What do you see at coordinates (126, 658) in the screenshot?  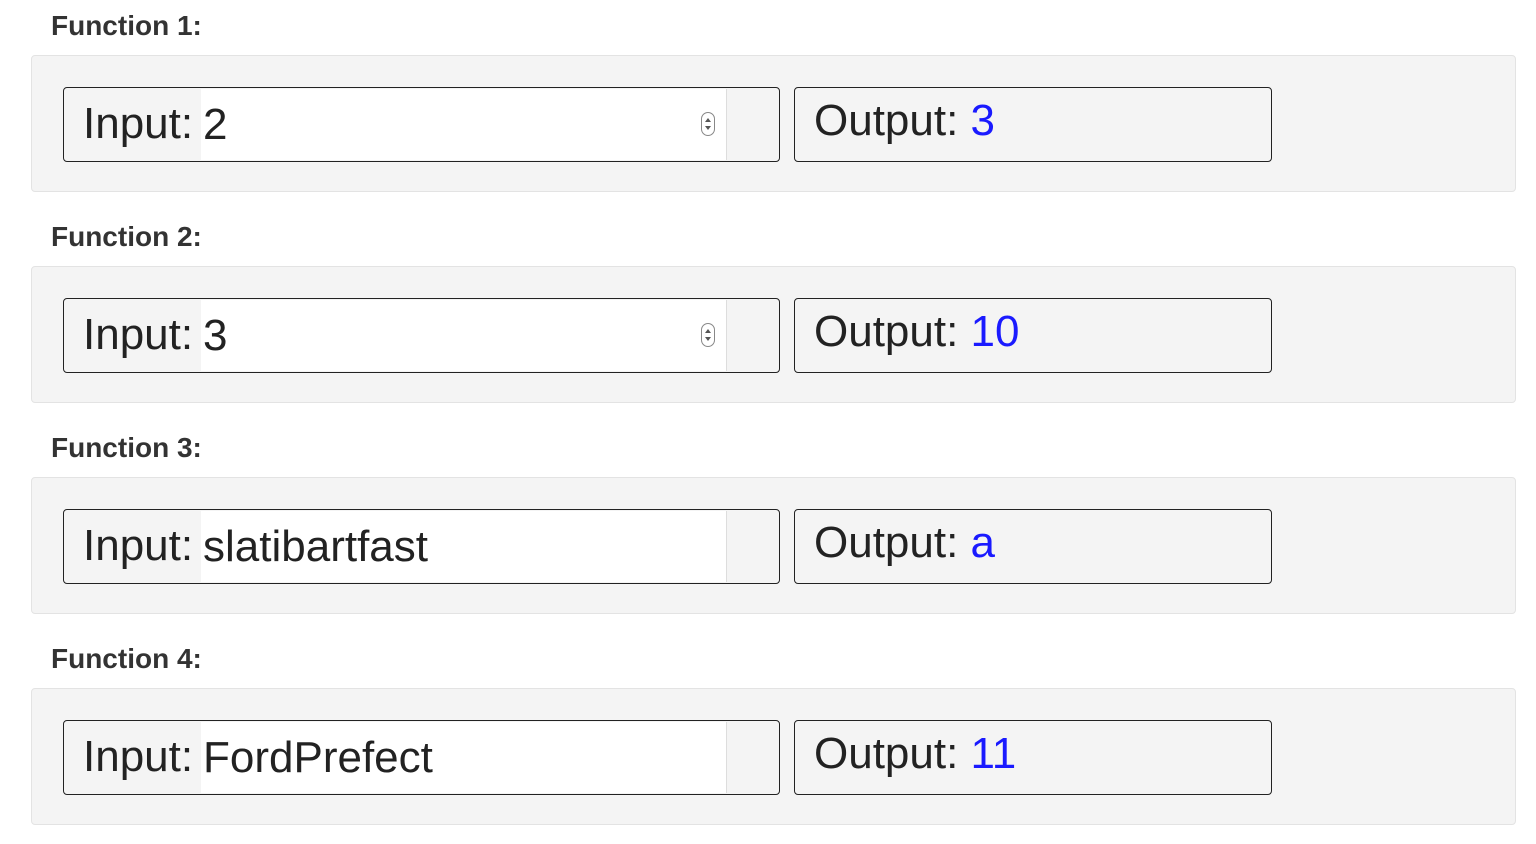 I see `function-4-title: Function 4:` at bounding box center [126, 658].